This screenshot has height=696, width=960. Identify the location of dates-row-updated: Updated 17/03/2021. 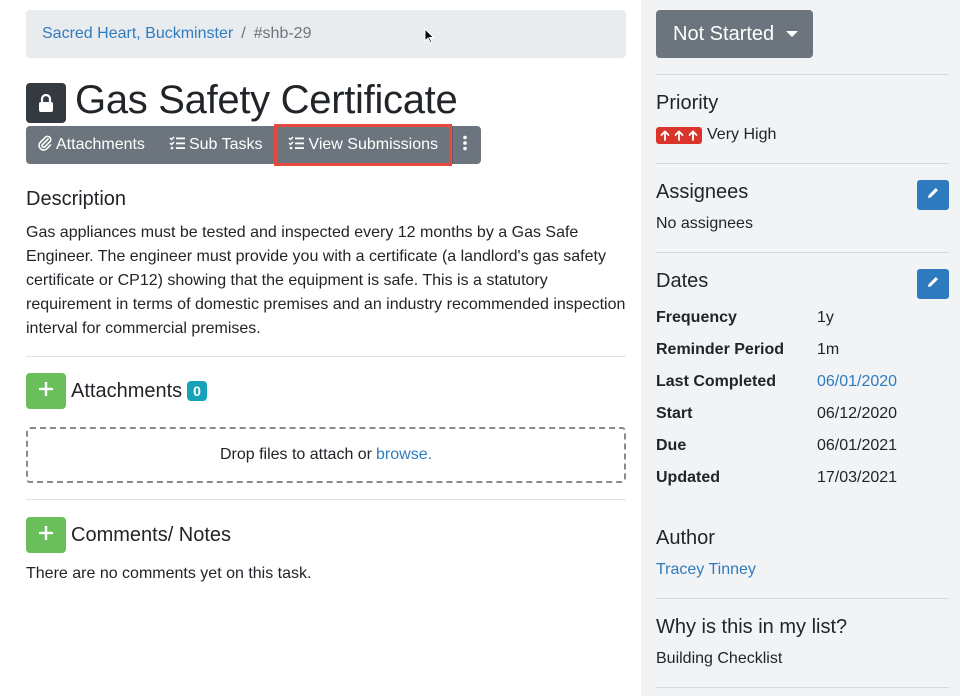
(776, 478).